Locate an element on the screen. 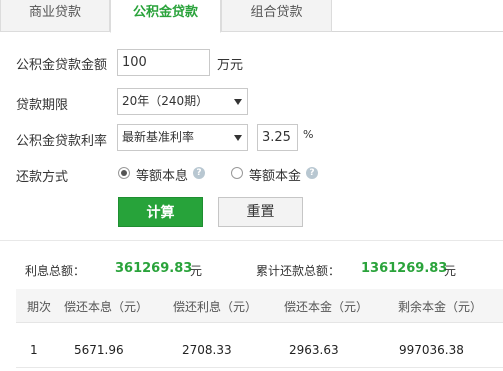 The width and height of the screenshot is (503, 371). total-interest-unit: 元 is located at coordinates (196, 271).